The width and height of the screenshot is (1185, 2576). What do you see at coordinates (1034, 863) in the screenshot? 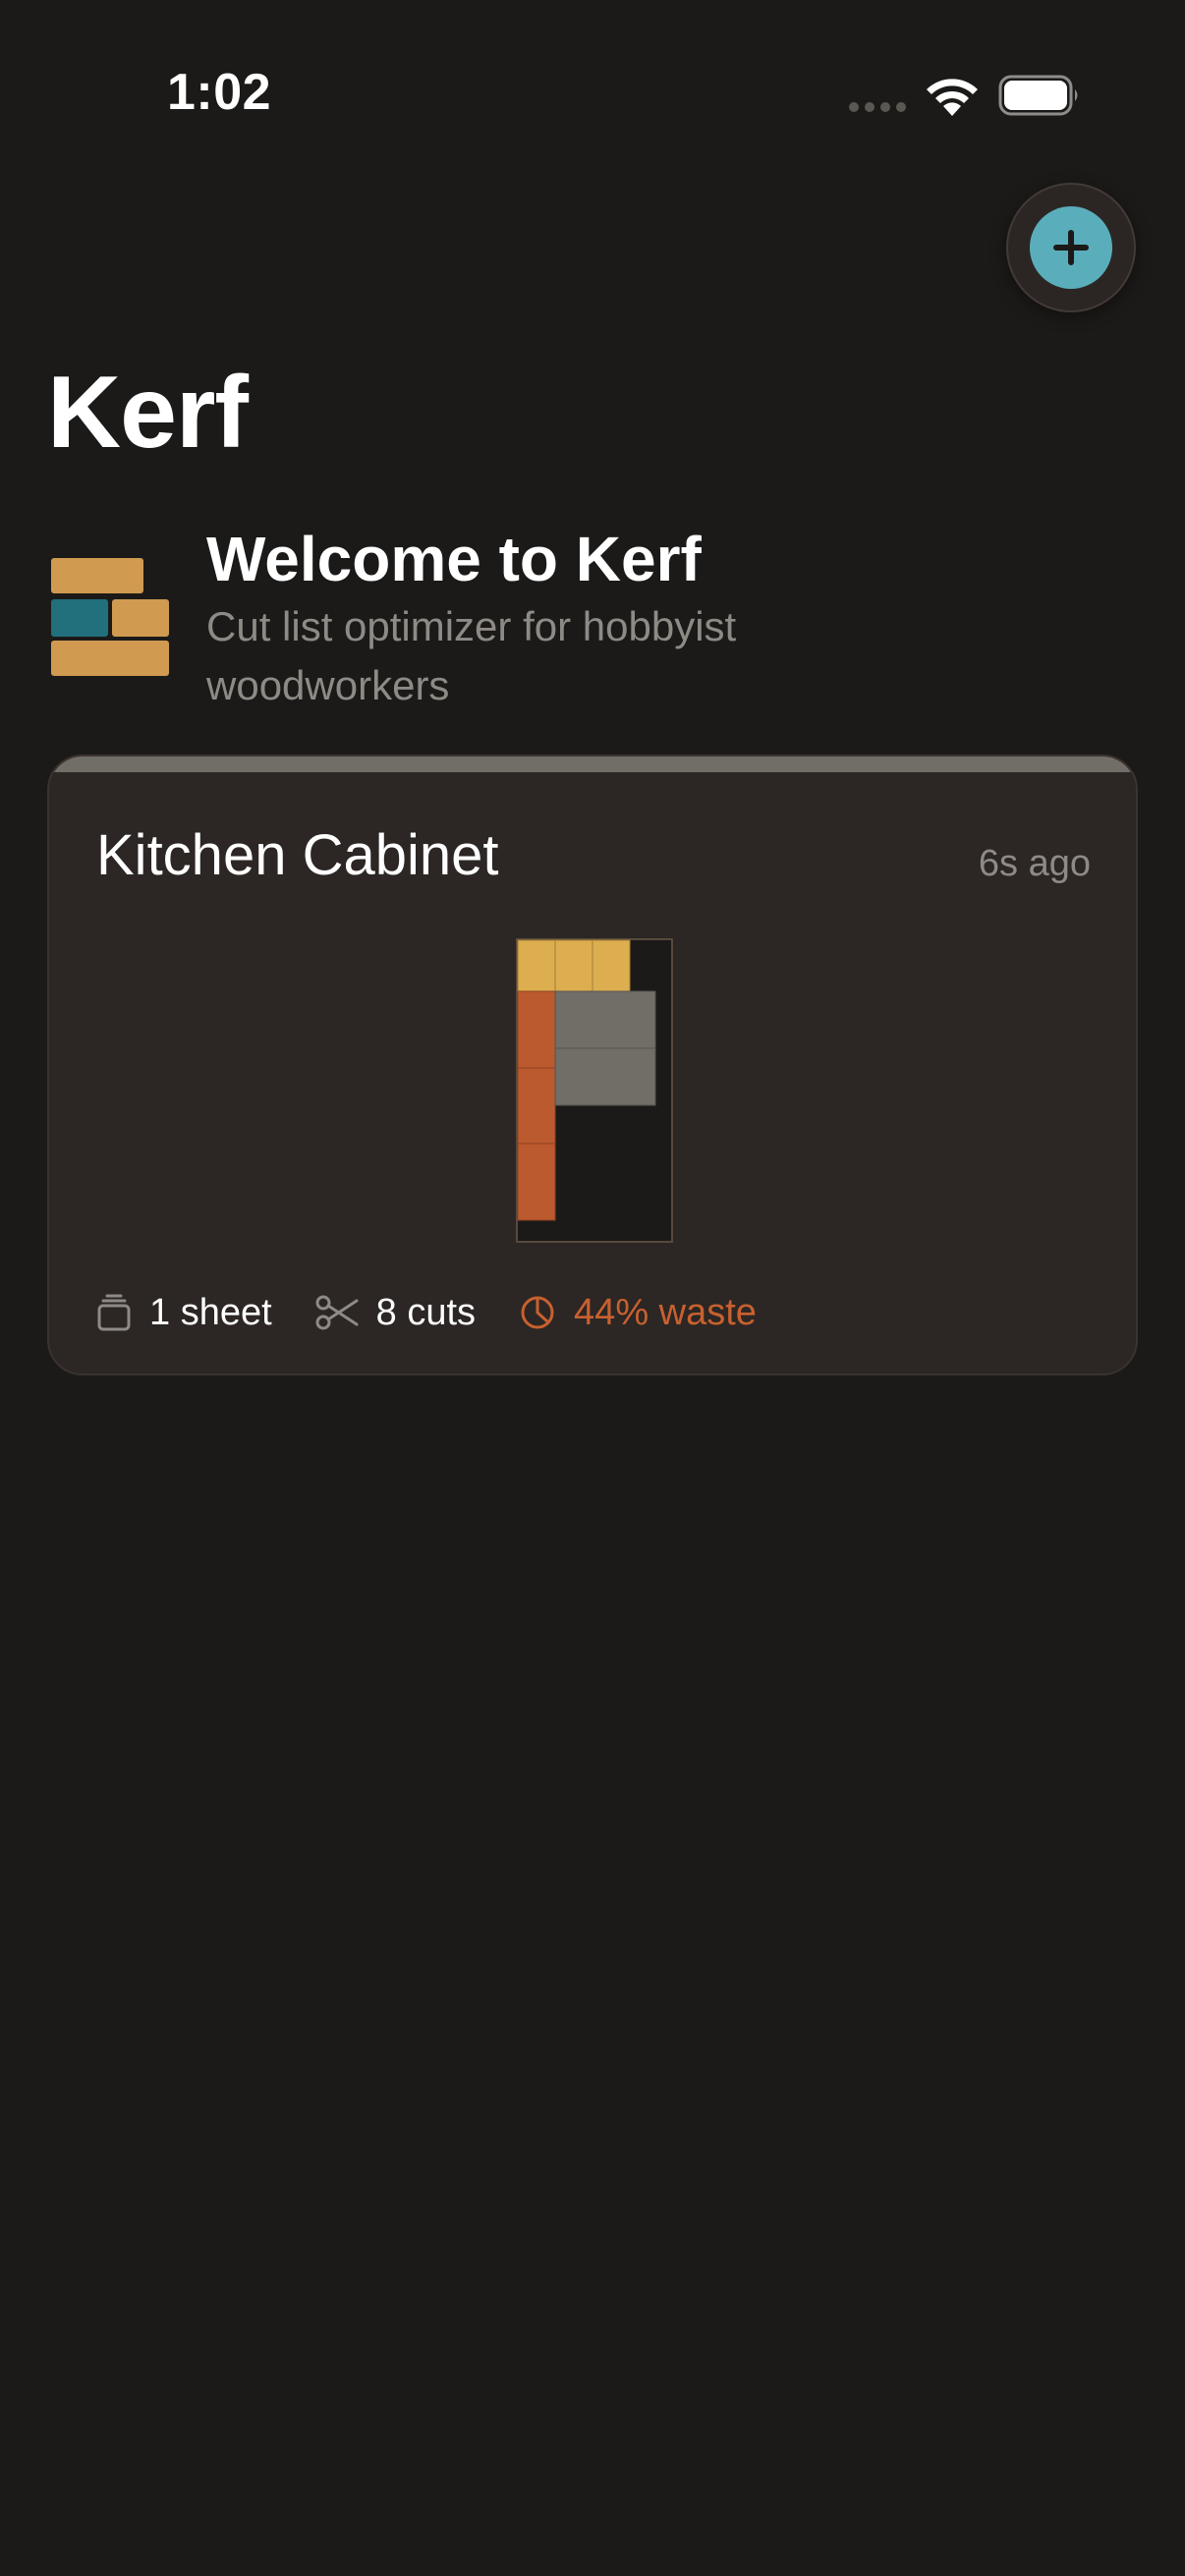
I see `project-updated-time: 6s ago` at bounding box center [1034, 863].